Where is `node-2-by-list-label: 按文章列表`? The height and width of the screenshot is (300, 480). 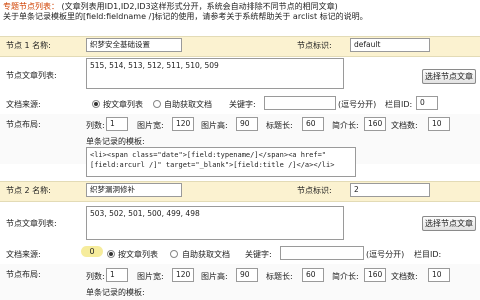
node-2-by-list-label: 按文章列表 is located at coordinates (138, 254).